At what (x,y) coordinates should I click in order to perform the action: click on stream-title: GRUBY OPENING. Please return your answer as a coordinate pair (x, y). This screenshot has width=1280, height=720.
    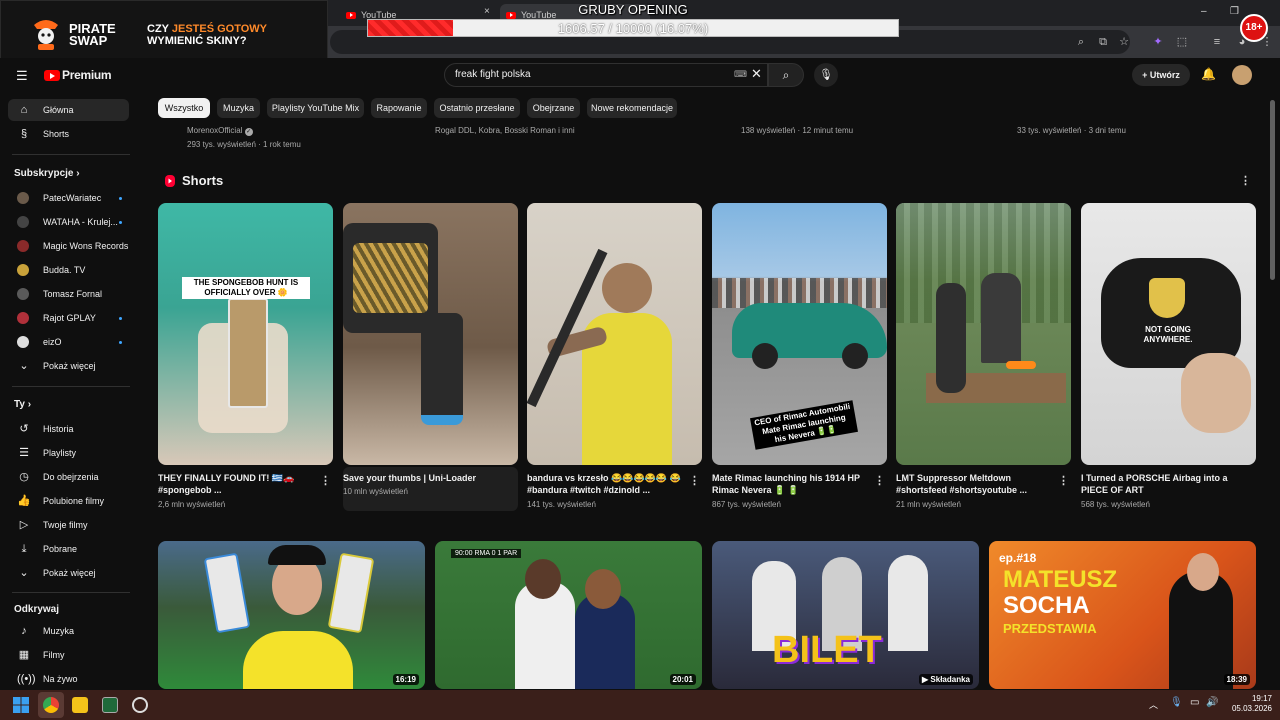
    Looking at the image, I should click on (633, 9).